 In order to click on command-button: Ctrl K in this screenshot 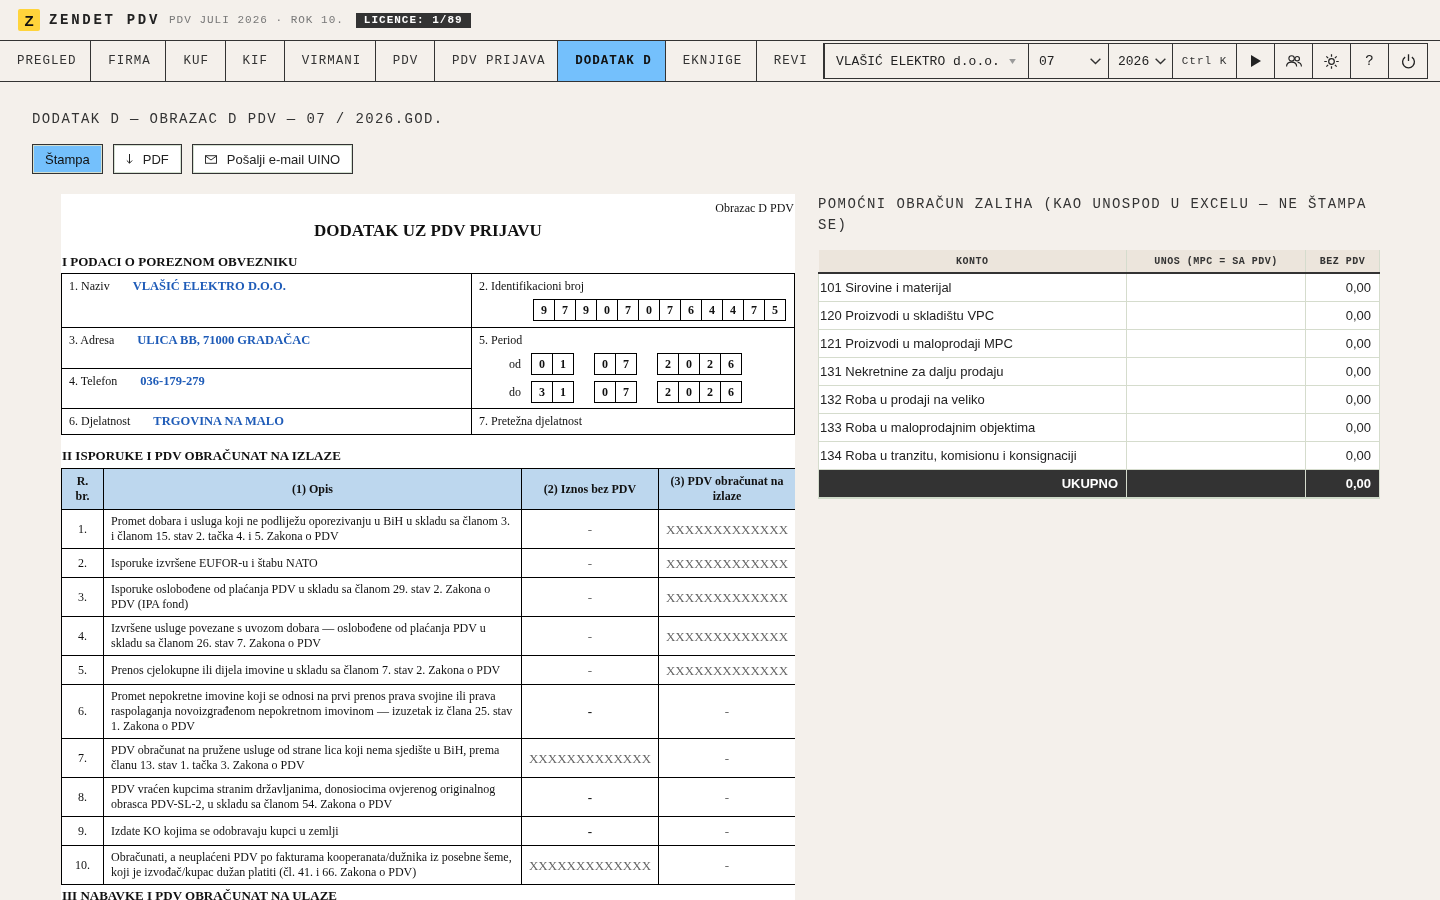, I will do `click(1205, 61)`.